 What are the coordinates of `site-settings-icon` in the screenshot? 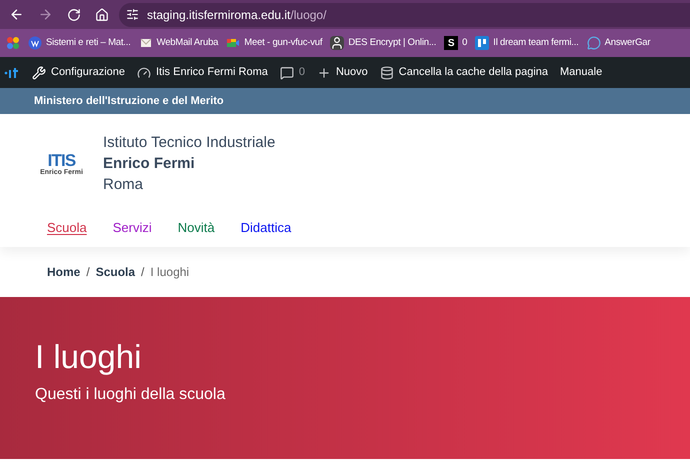 It's located at (132, 14).